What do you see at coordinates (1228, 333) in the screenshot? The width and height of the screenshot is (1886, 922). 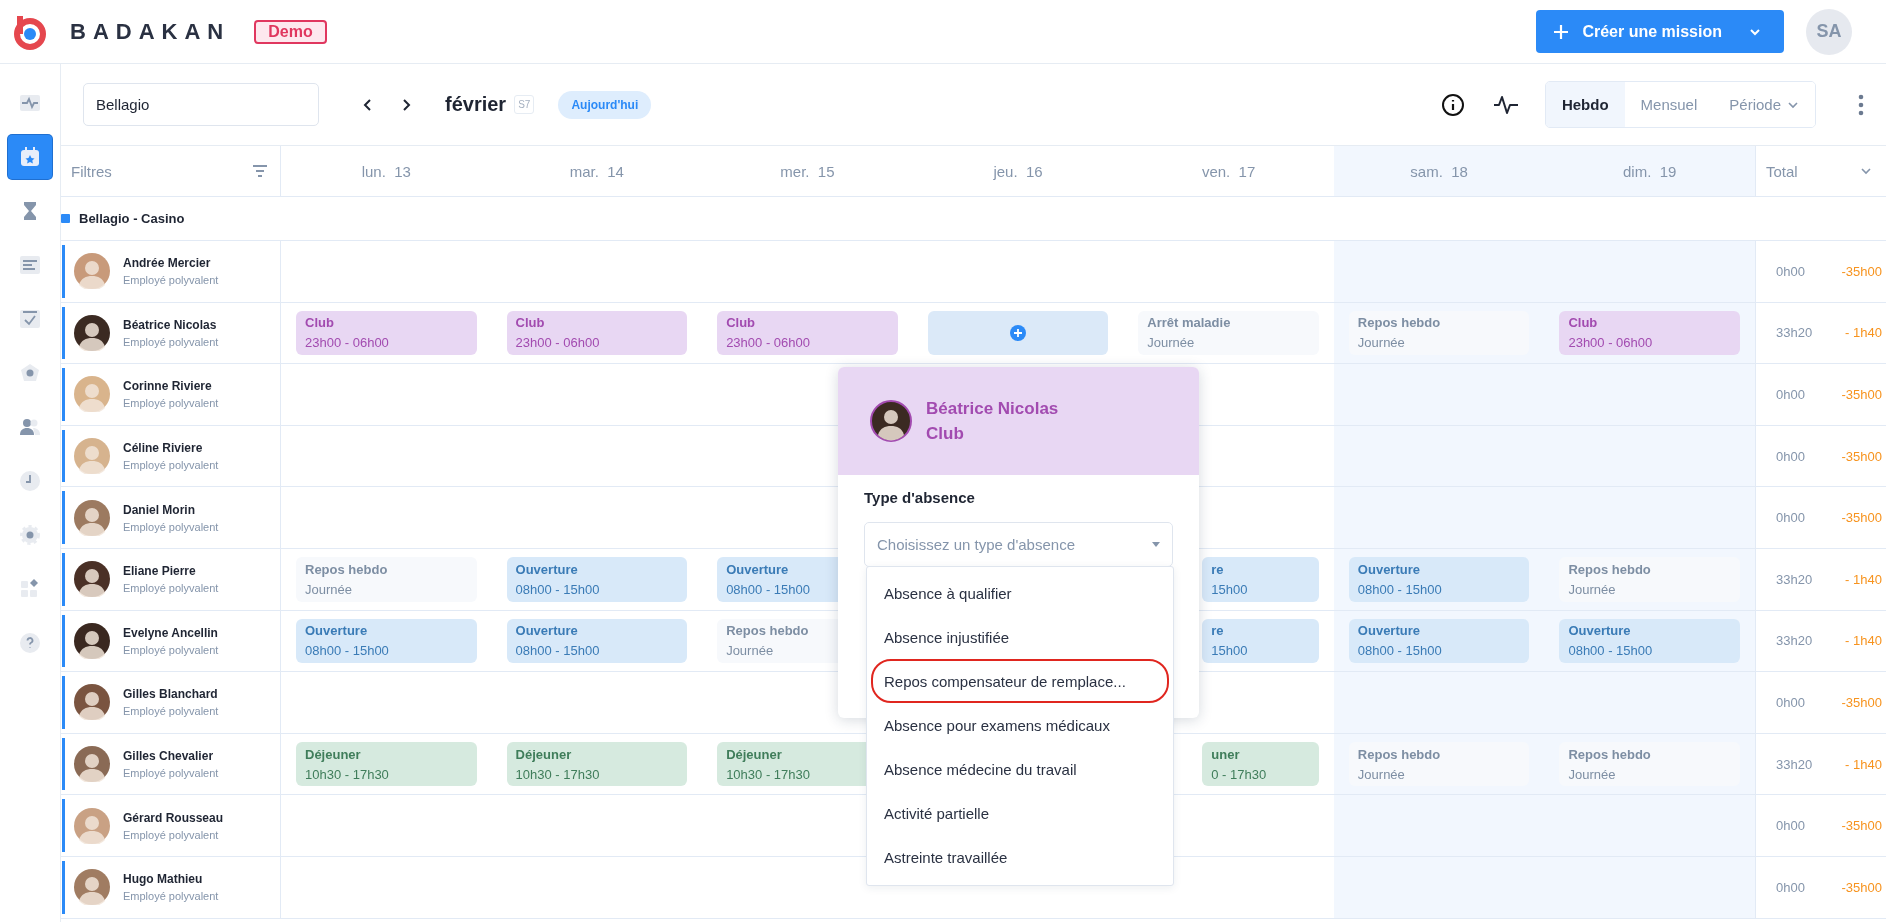 I see `shift-chip: Arrêt maladie Journée` at bounding box center [1228, 333].